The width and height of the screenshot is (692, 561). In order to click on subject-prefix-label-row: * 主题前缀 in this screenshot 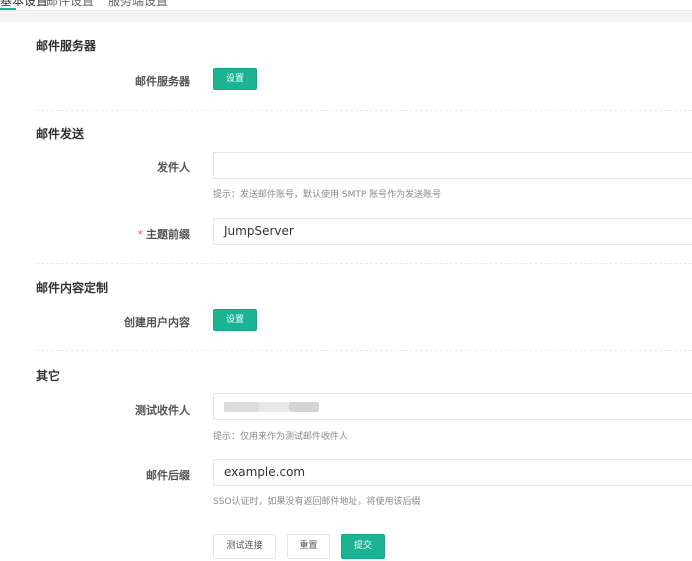, I will do `click(95, 234)`.